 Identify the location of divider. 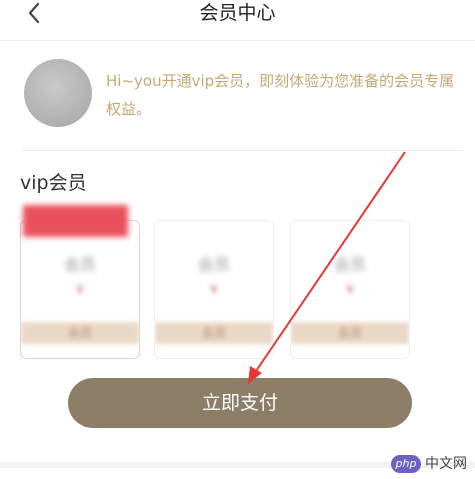
(242, 150).